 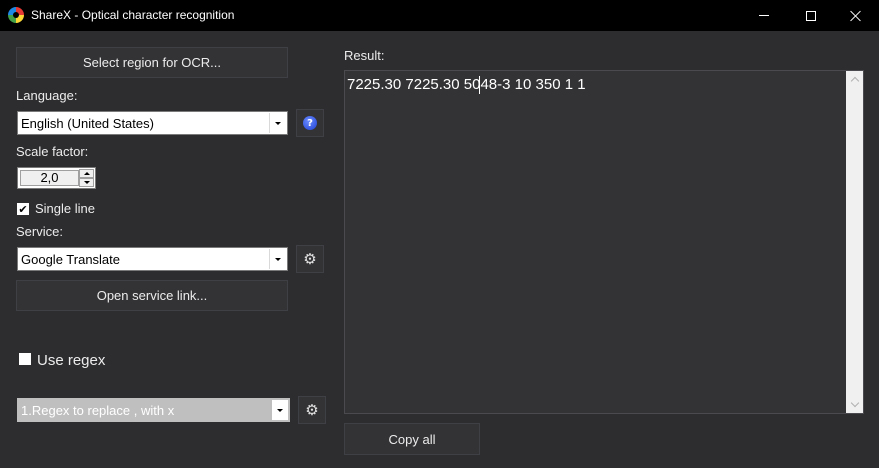 I want to click on scroll-down-button, so click(x=854, y=404).